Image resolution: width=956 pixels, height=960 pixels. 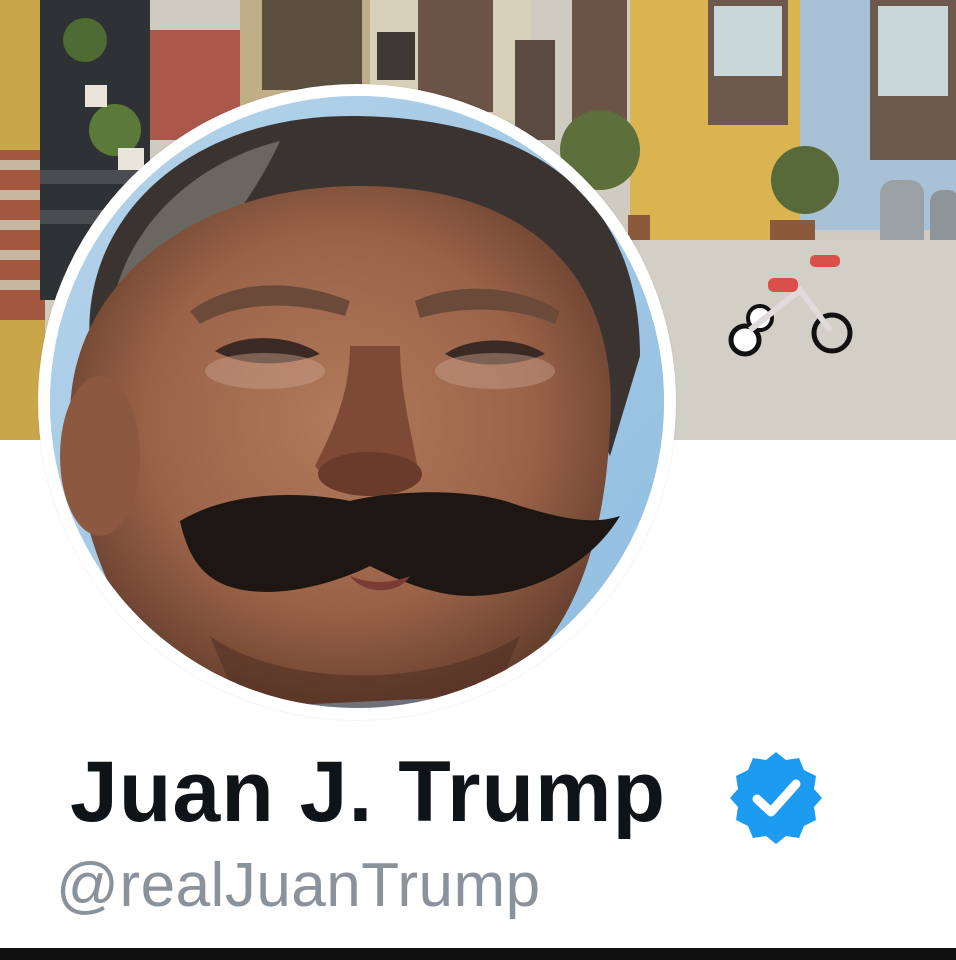 I want to click on display-name: Juan J. Trump, so click(x=368, y=792).